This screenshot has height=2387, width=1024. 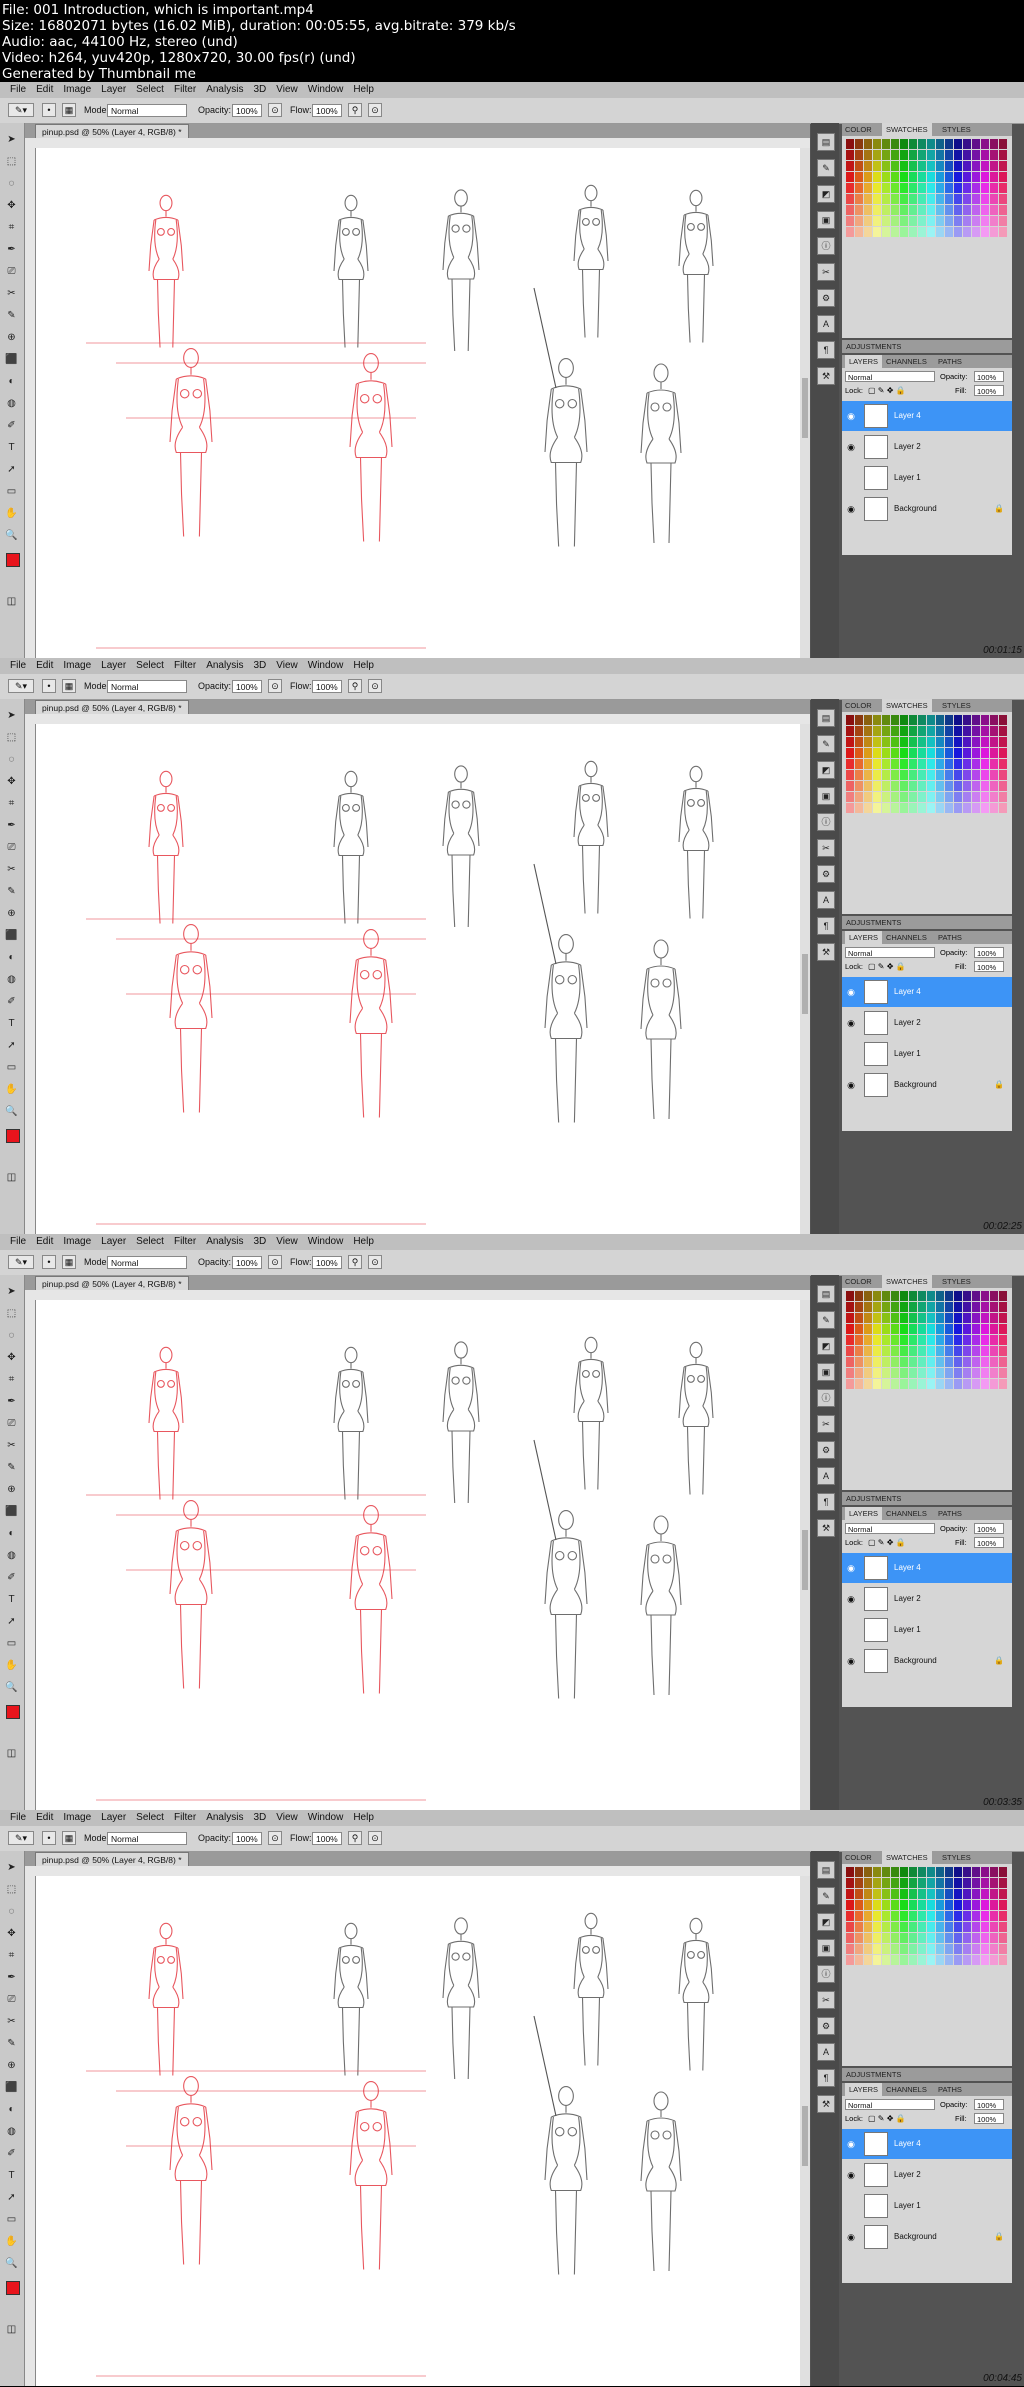 I want to click on layer-row: ◉ Background 🔒, so click(x=927, y=1661).